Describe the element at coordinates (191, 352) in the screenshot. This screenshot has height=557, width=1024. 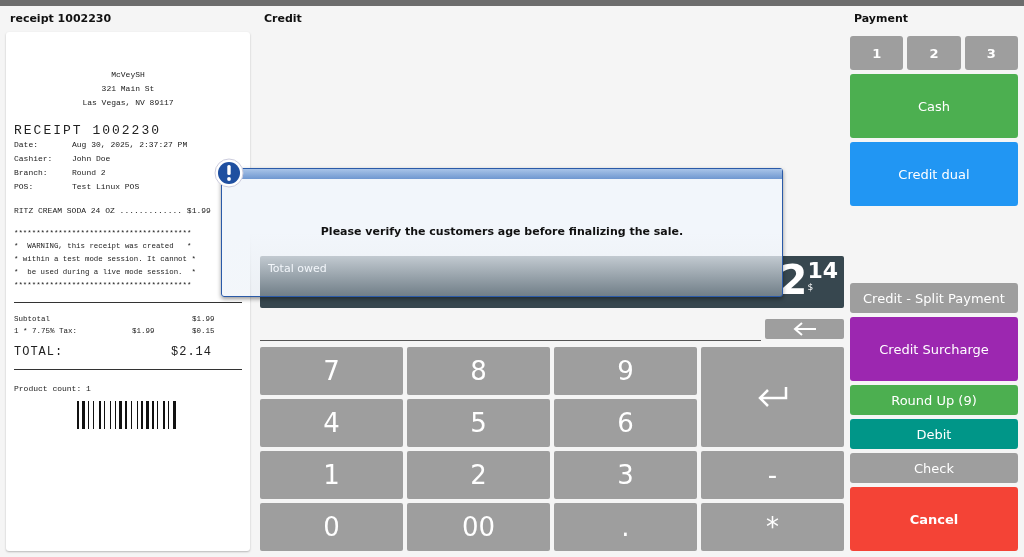
I see `total-value: $2.14` at that location.